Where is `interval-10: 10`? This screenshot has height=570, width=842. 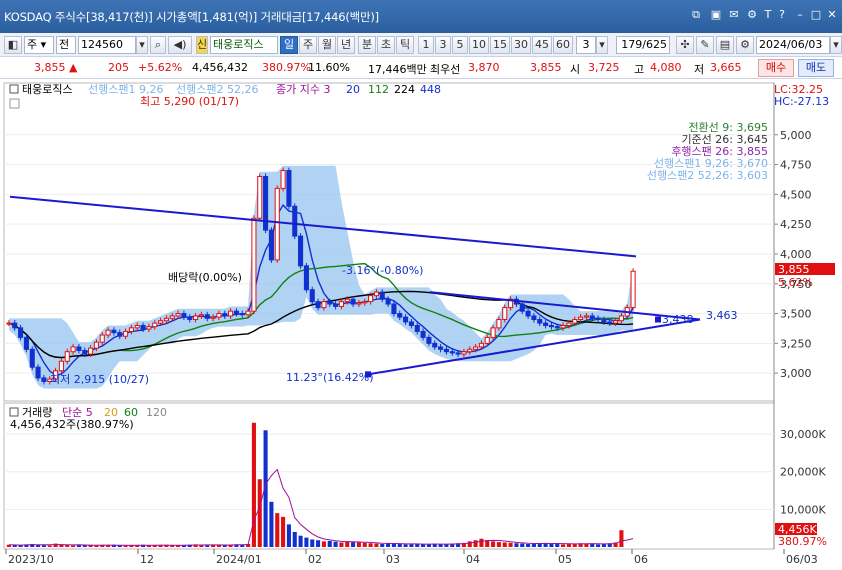 interval-10: 10 is located at coordinates (479, 45).